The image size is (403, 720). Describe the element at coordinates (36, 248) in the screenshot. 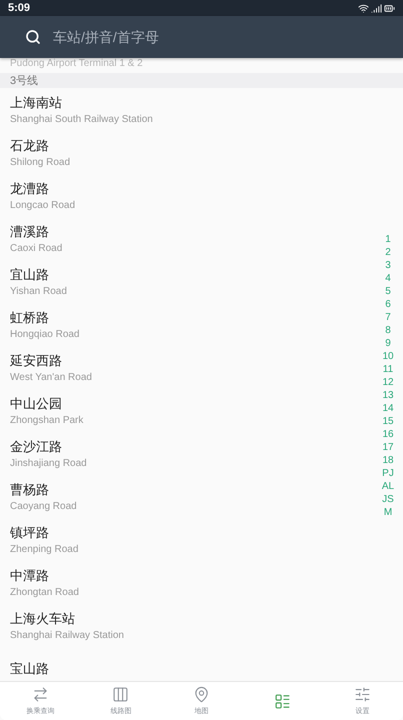

I see `station-english-name: Caoxi Road` at that location.